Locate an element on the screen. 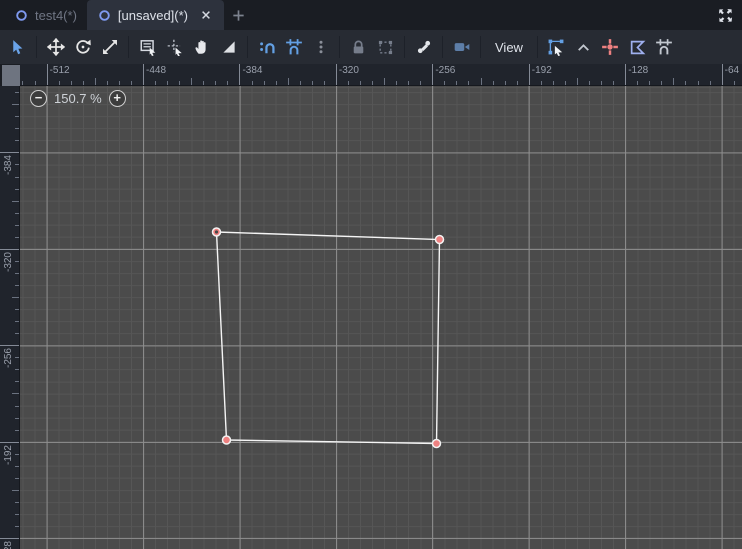 The width and height of the screenshot is (742, 549). scene-tab-bar: test4(*) [unsaved](*) is located at coordinates (371, 15).